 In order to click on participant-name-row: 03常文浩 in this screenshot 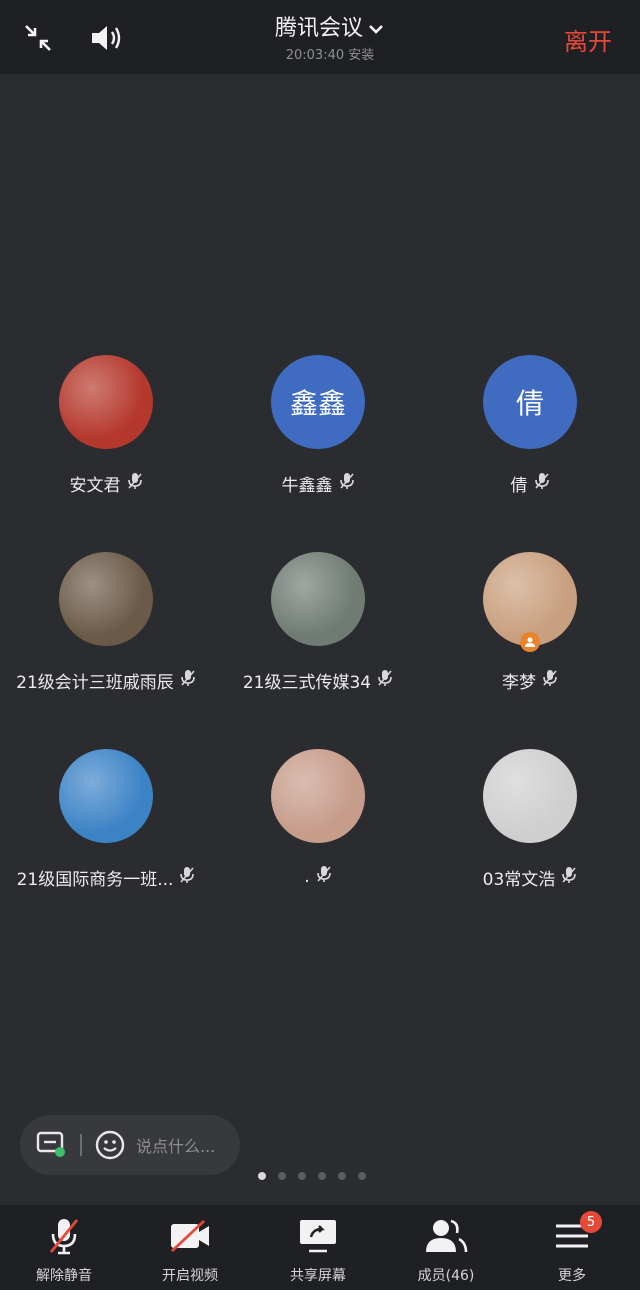, I will do `click(530, 877)`.